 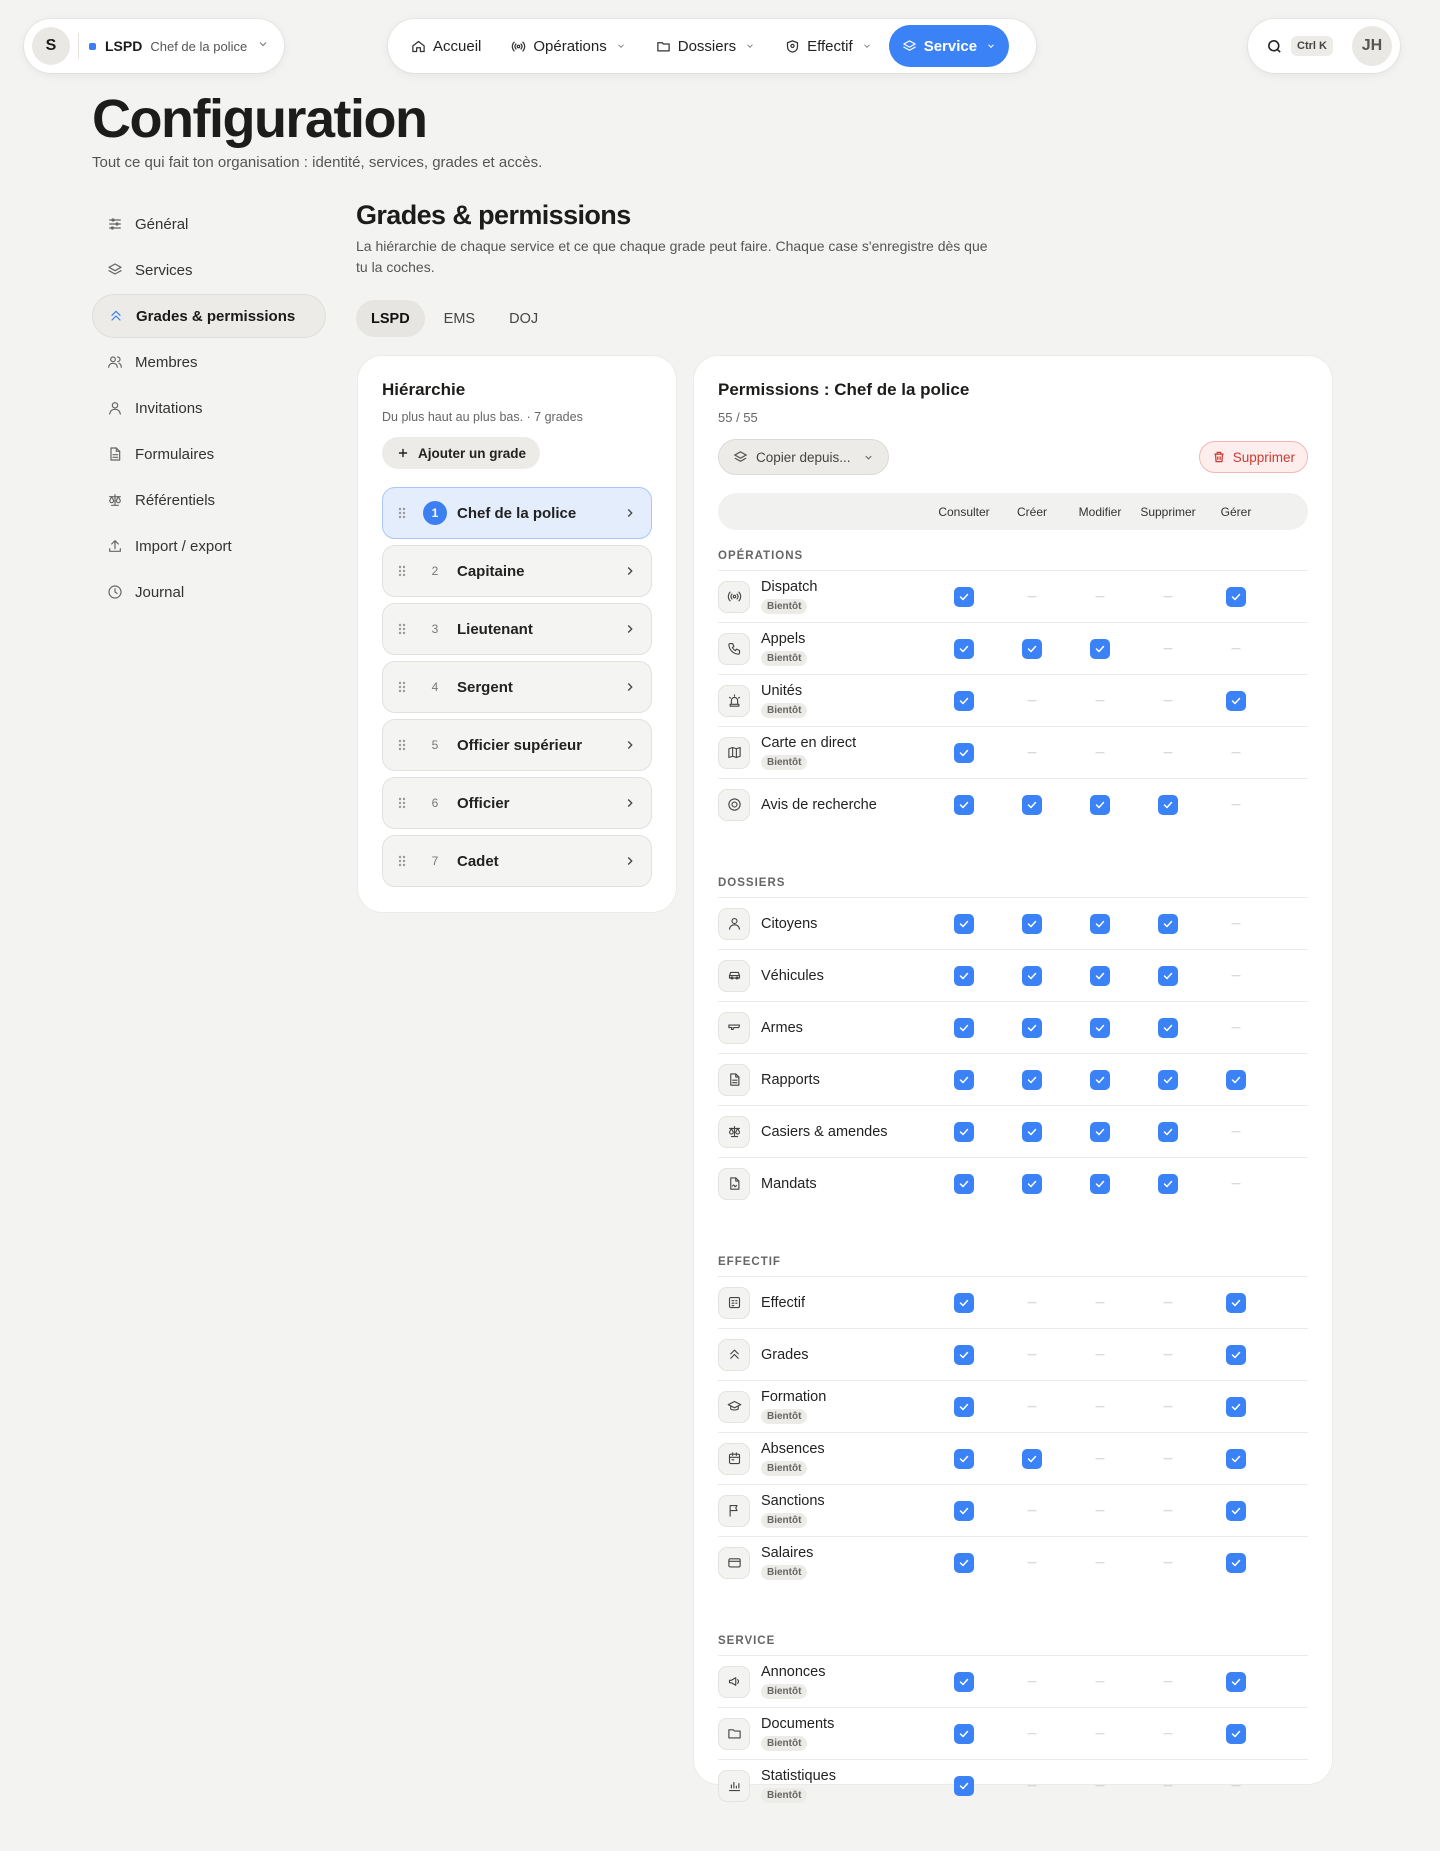 I want to click on column-header: Consulter, so click(x=964, y=512).